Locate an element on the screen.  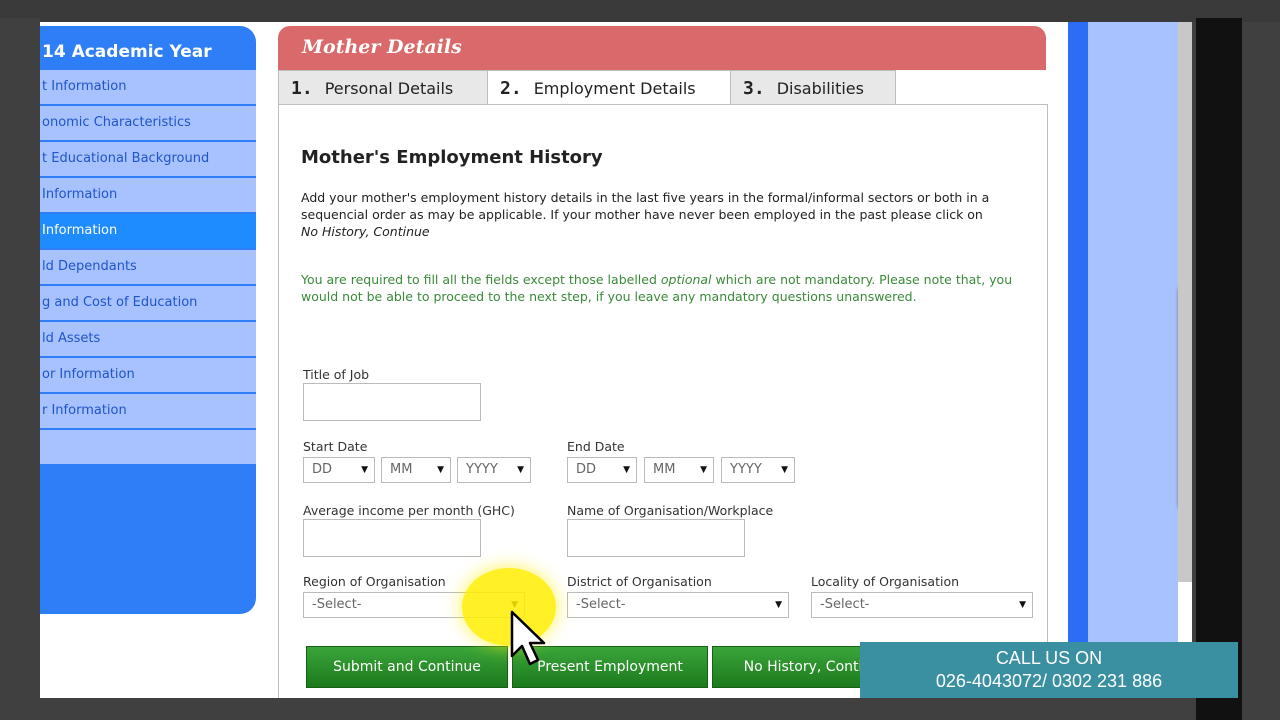
region-label: Region of Organisation is located at coordinates (374, 581).